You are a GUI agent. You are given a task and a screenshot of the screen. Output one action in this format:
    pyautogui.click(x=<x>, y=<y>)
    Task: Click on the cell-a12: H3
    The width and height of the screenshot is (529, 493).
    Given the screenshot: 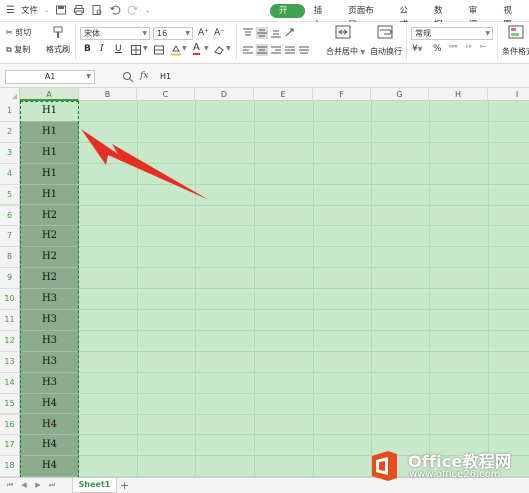 What is the action you would take?
    pyautogui.click(x=49, y=341)
    